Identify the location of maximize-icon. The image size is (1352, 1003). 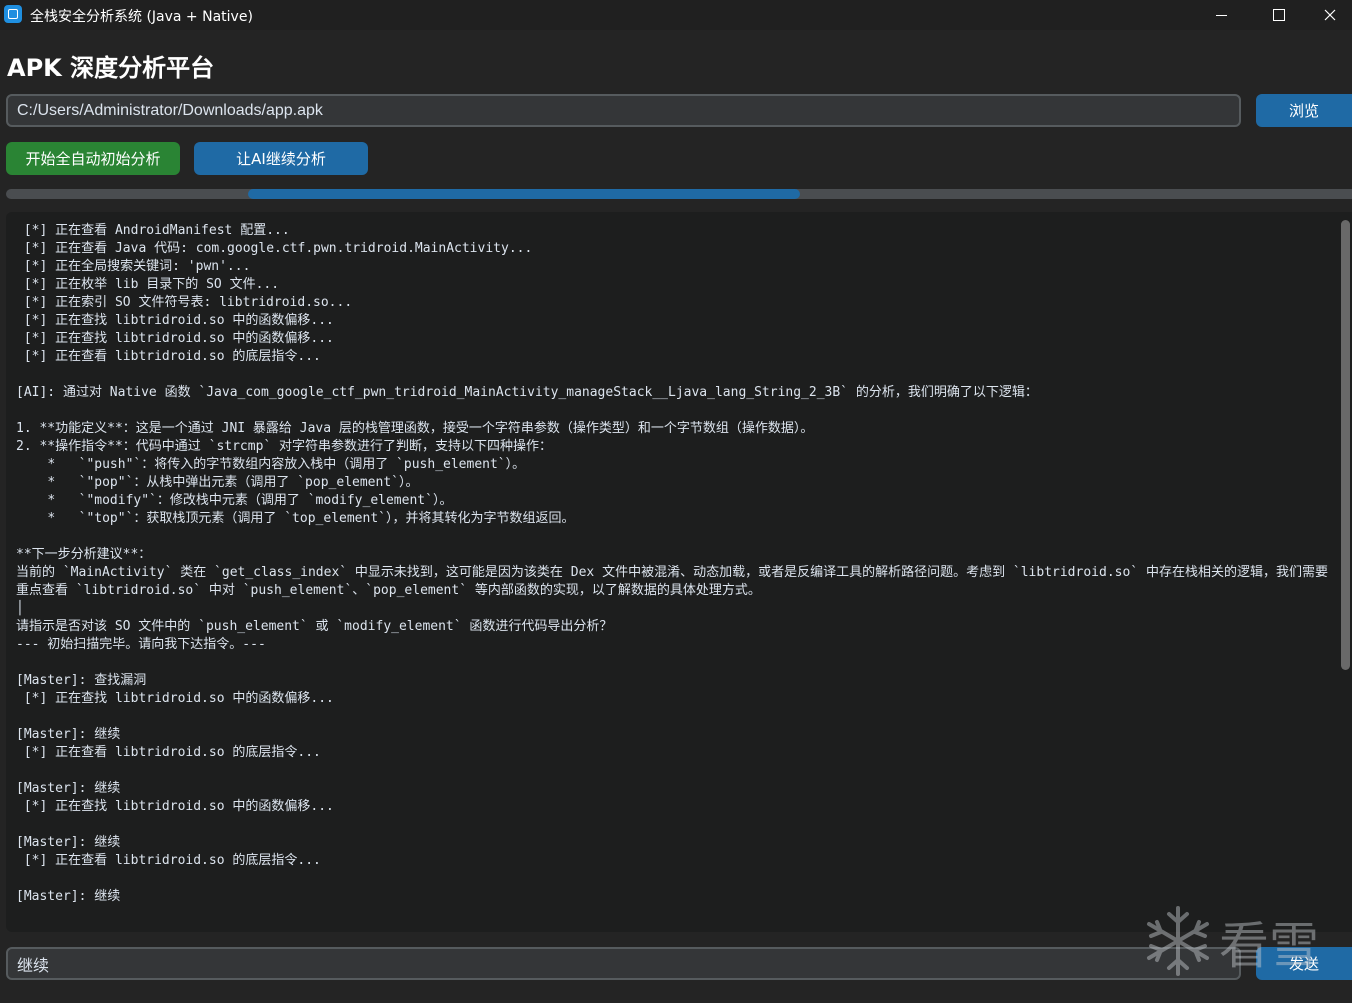
(1279, 15).